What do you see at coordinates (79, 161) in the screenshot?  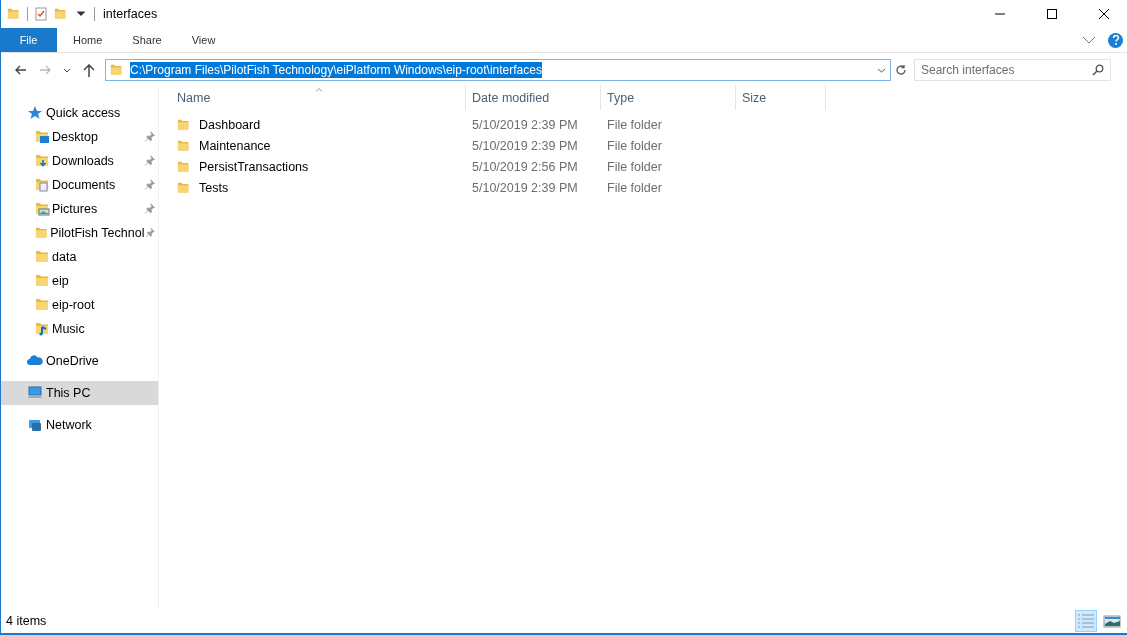 I see `sidebar-item: Downloads` at bounding box center [79, 161].